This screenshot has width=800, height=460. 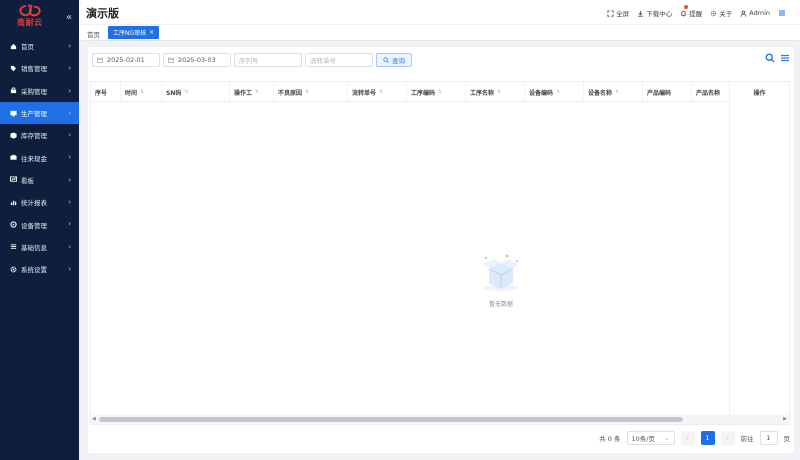 I want to click on sidebar-item-basic-info: 基础信息 ›, so click(x=39, y=247).